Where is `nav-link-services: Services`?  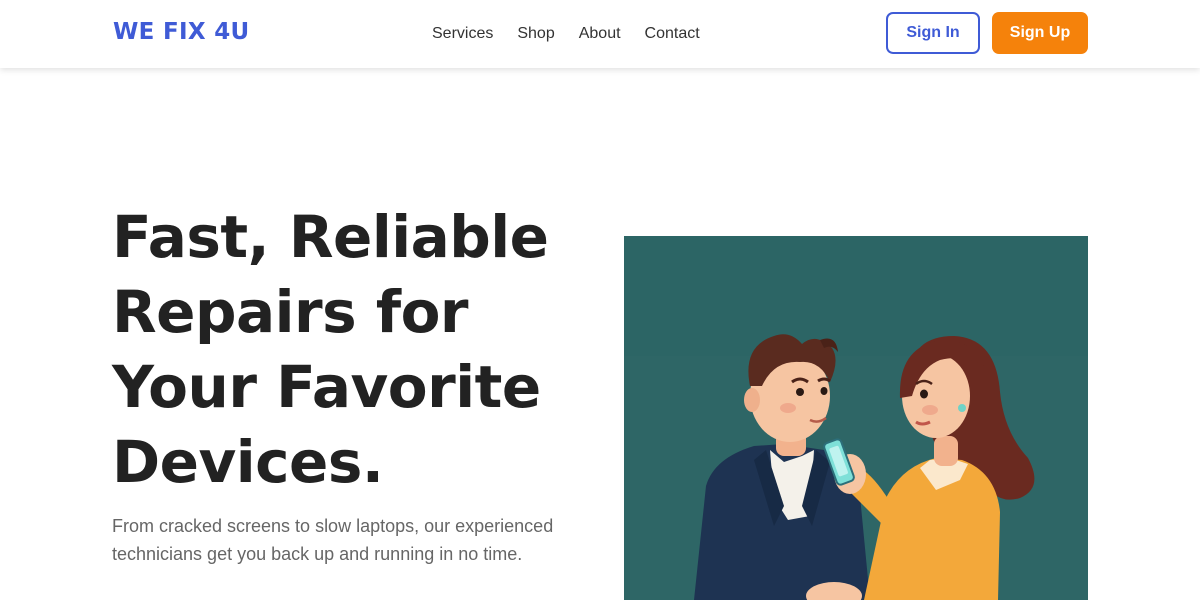
nav-link-services: Services is located at coordinates (462, 34).